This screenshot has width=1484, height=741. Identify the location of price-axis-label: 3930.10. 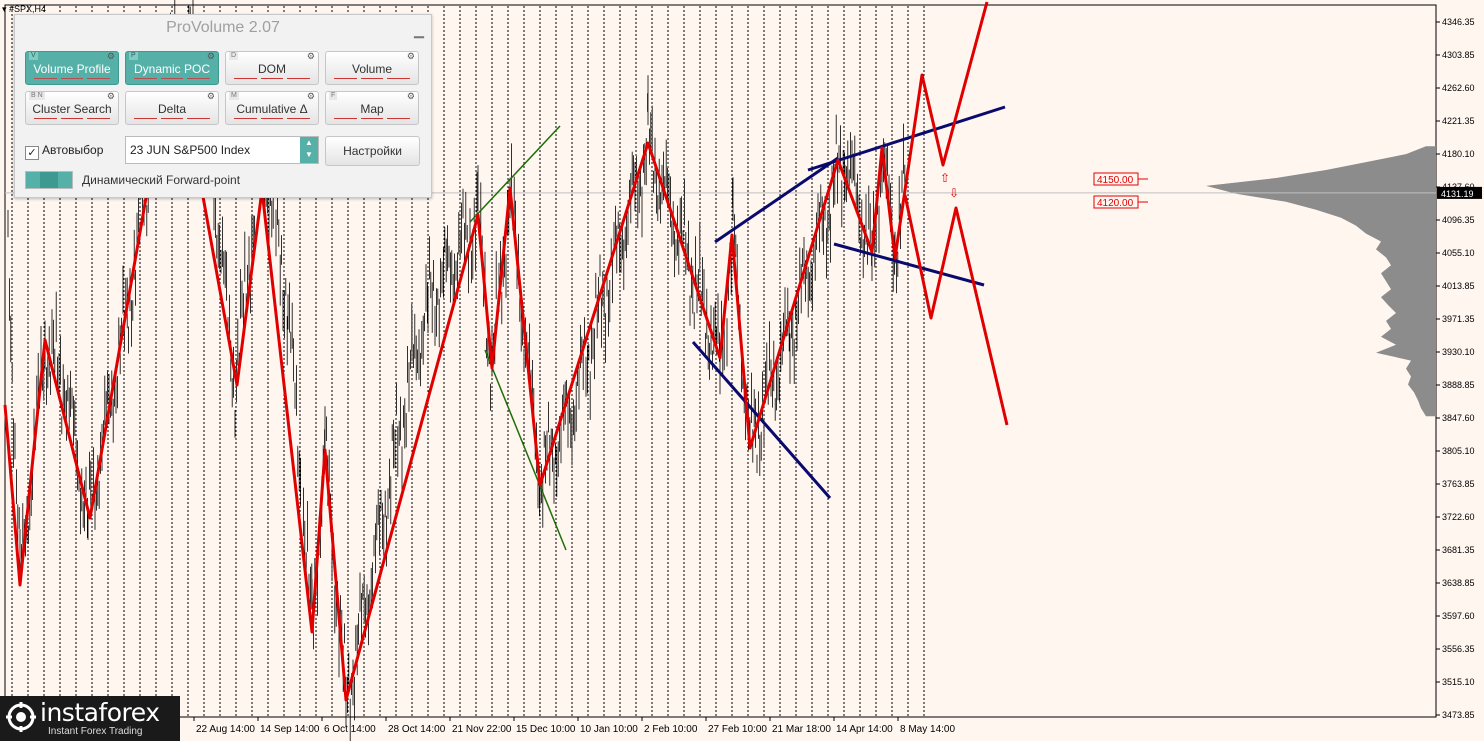
(1458, 352).